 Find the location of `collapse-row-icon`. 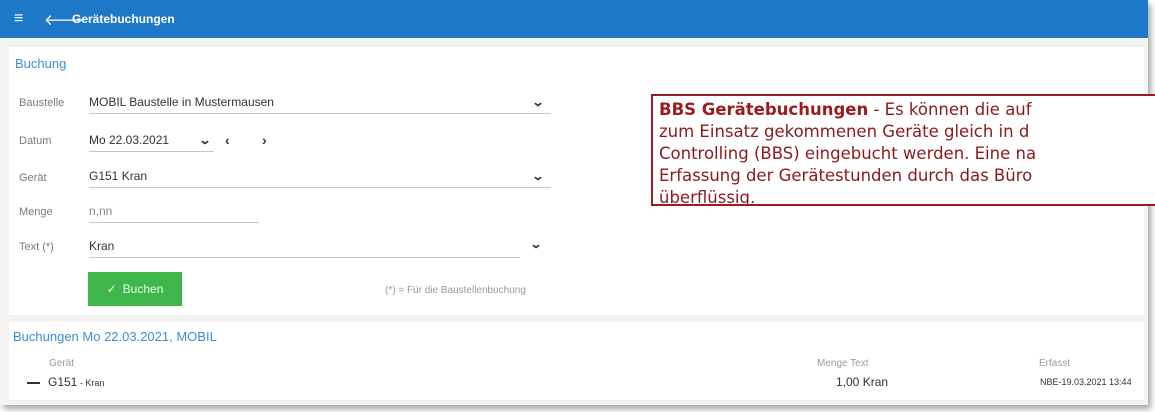

collapse-row-icon is located at coordinates (33, 383).